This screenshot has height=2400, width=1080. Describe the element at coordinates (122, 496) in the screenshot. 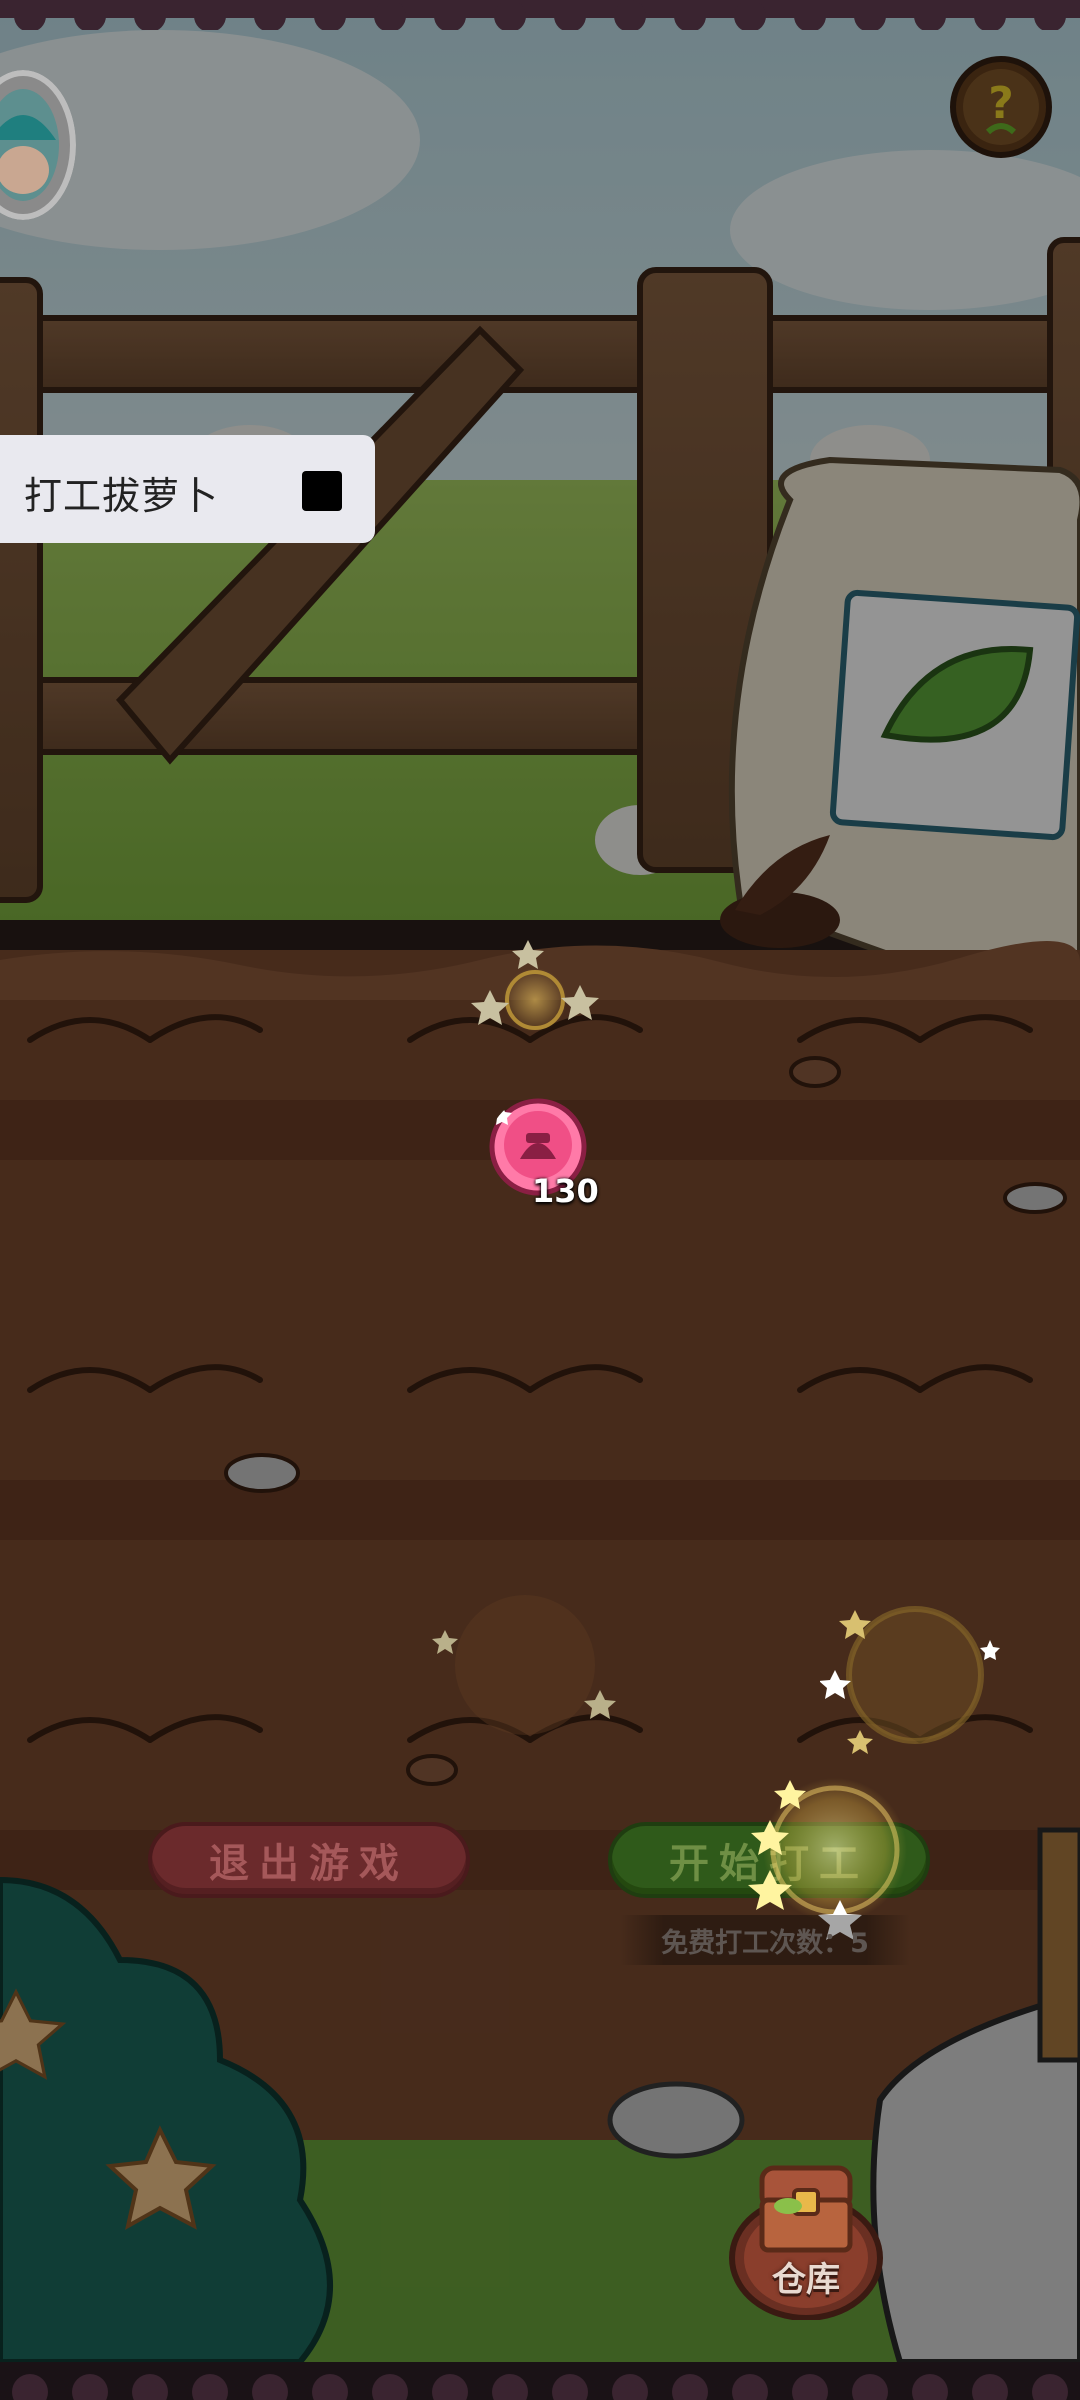

I see `panel-label: 打工拔萝卜` at that location.